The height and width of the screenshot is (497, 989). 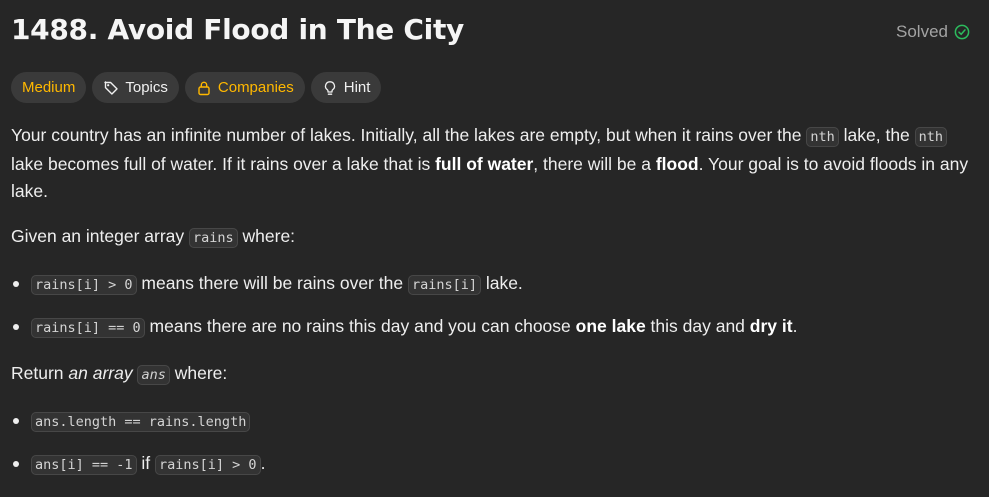 I want to click on topics-button: Topics, so click(x=135, y=87).